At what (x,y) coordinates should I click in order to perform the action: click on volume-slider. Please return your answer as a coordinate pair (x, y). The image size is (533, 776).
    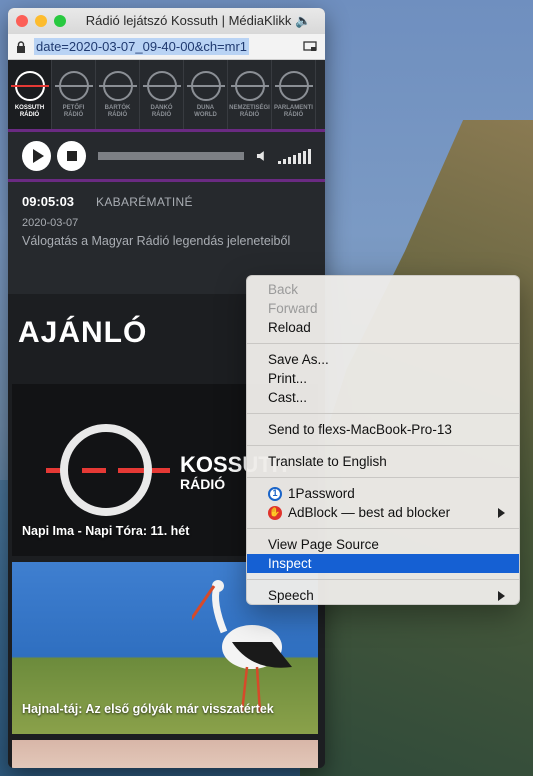
    Looking at the image, I should click on (295, 156).